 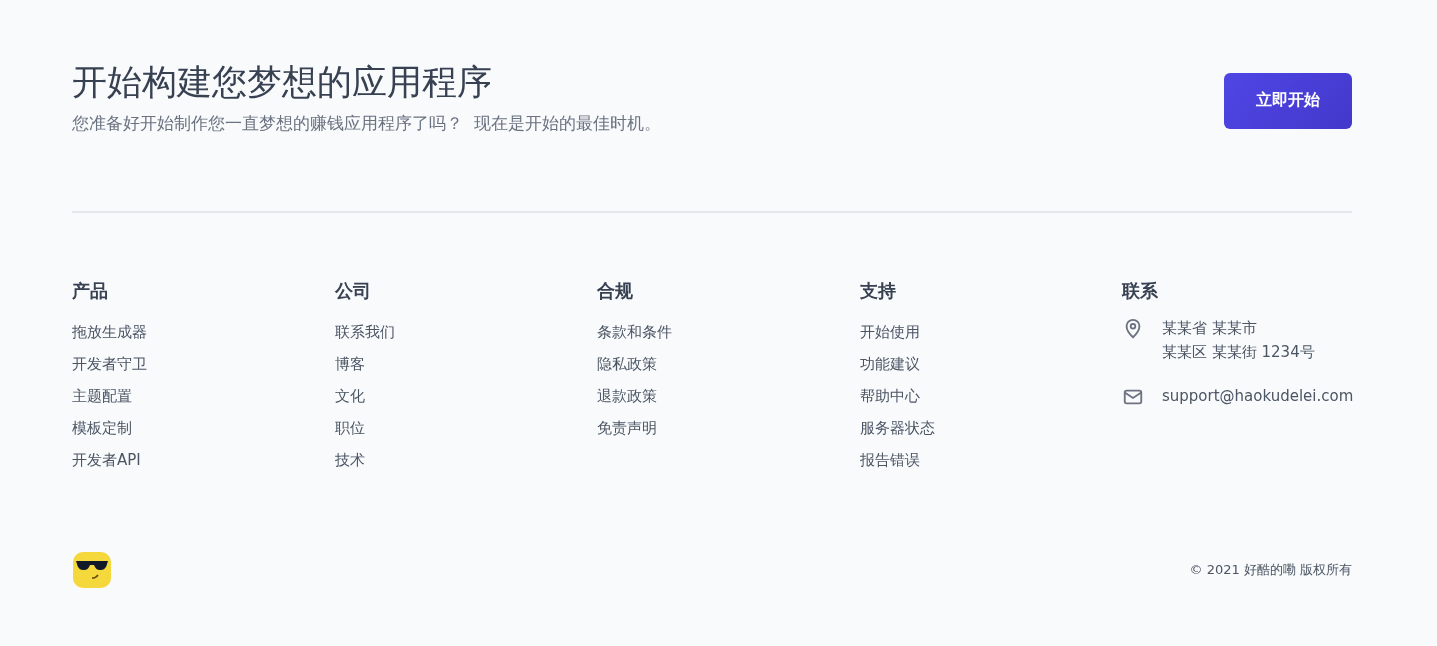 What do you see at coordinates (109, 332) in the screenshot?
I see `footer-link: 拖放生成器` at bounding box center [109, 332].